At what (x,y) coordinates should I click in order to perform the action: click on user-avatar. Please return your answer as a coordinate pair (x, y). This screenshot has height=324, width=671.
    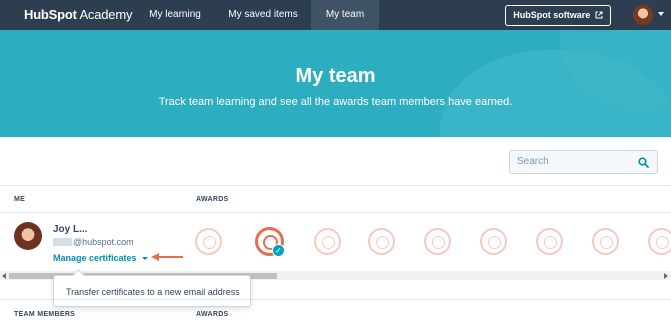
    Looking at the image, I should click on (643, 15).